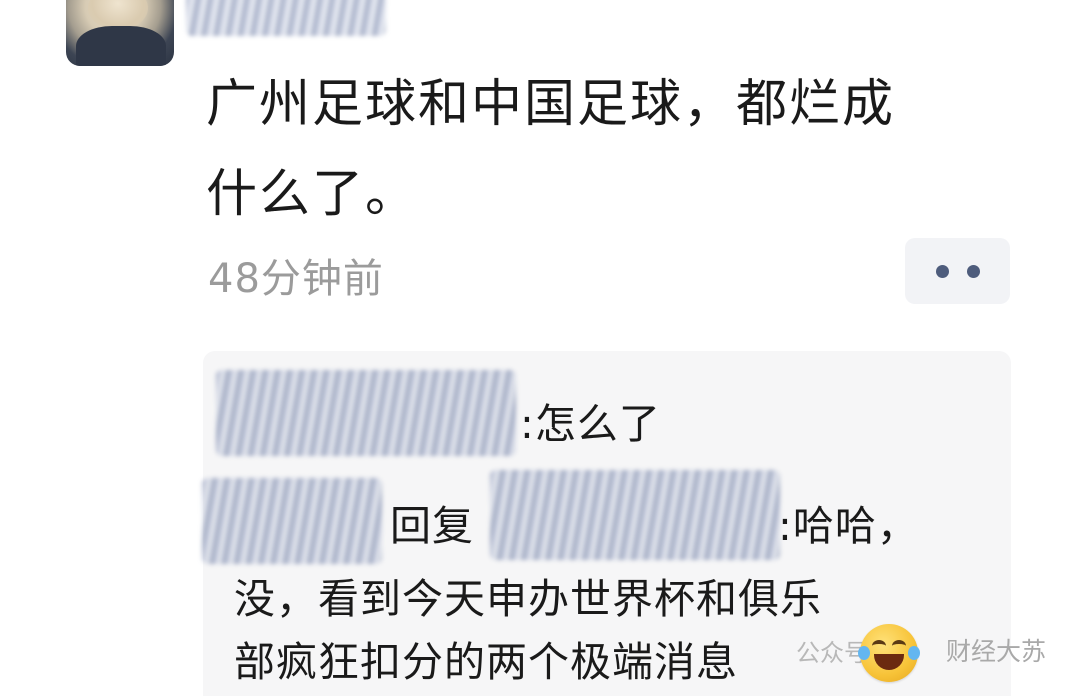 This screenshot has width=1080, height=696. What do you see at coordinates (121, 46) in the screenshot?
I see `avatar-body` at bounding box center [121, 46].